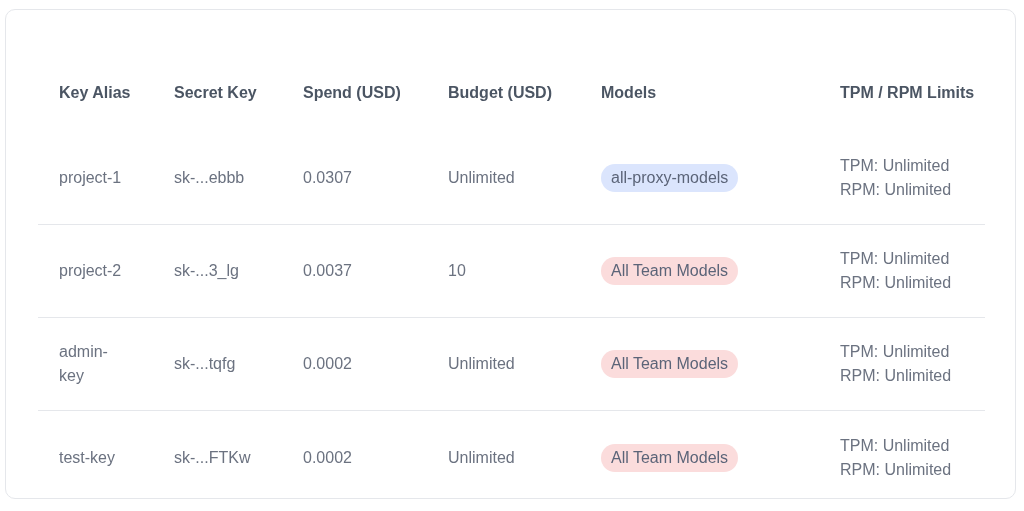 The height and width of the screenshot is (511, 1024). Describe the element at coordinates (216, 92) in the screenshot. I see `column-header: Secret Key` at that location.